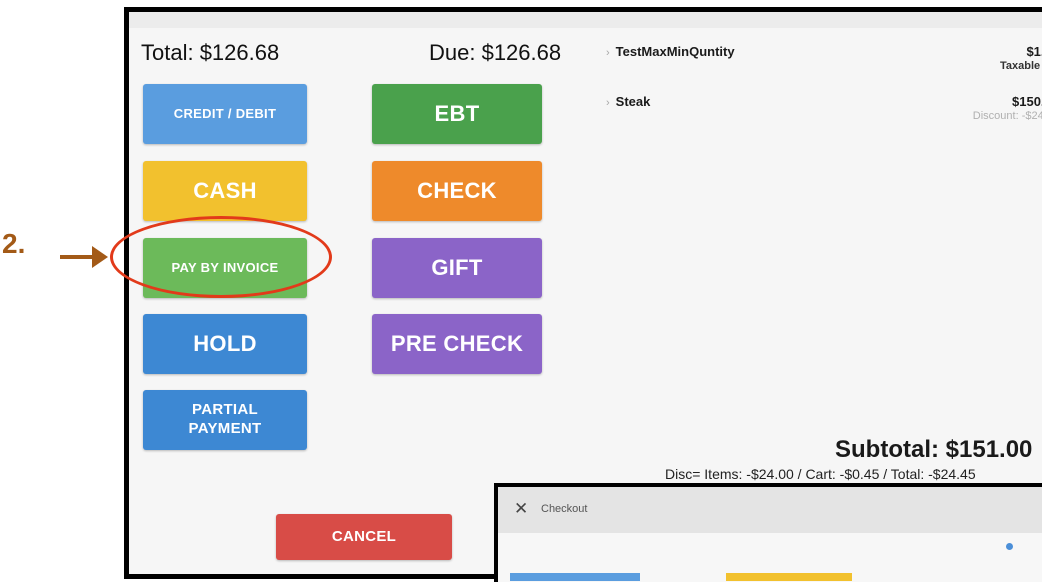  I want to click on check-button: CHECK, so click(457, 191).